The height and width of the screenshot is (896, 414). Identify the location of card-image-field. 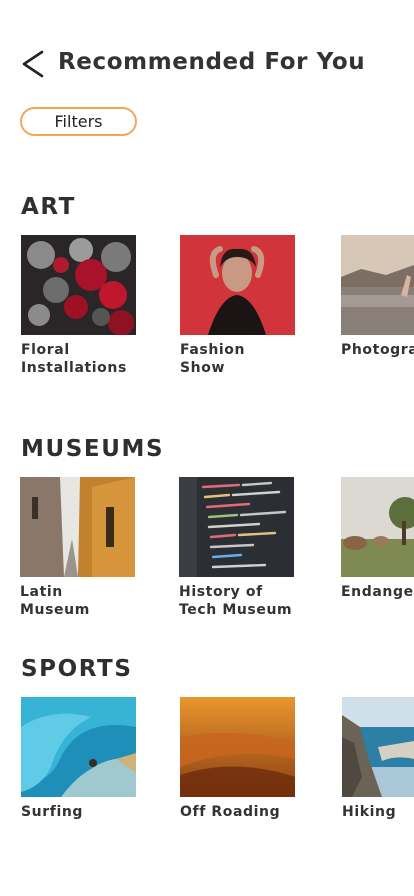
(377, 527).